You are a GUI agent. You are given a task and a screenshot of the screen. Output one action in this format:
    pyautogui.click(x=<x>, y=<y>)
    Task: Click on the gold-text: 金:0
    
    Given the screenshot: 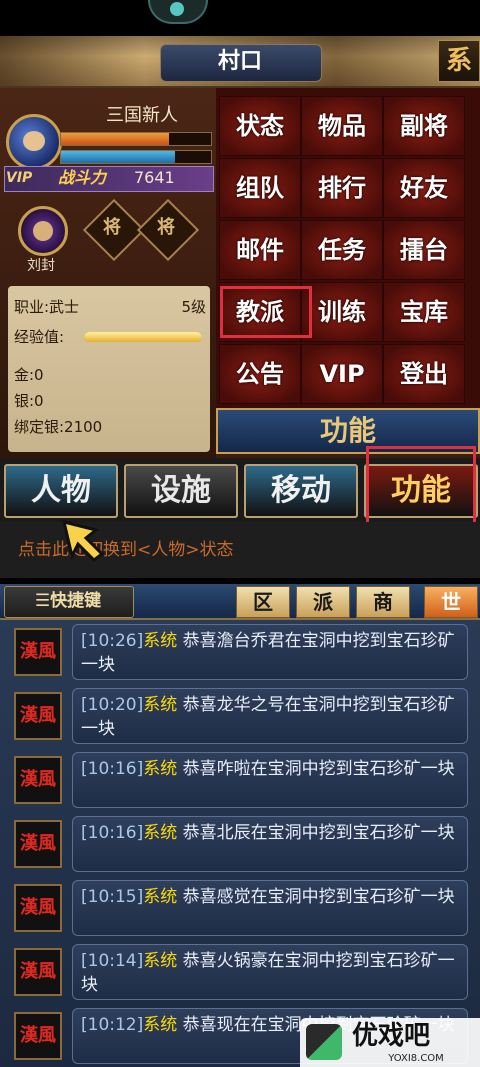 What is the action you would take?
    pyautogui.click(x=29, y=375)
    